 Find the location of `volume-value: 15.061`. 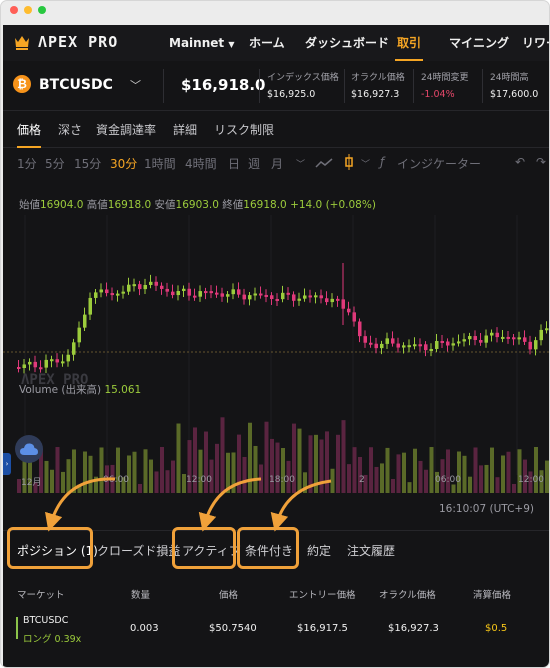

volume-value: 15.061 is located at coordinates (123, 390).